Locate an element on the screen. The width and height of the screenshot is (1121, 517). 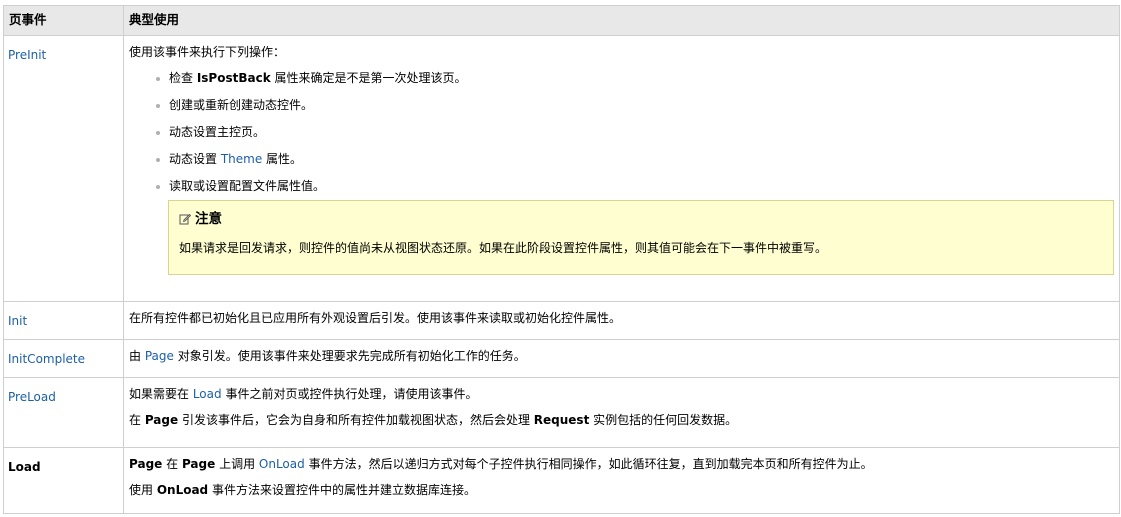
use-cell-initcomplete: 由 Page 对象引发。使用该事件来处理要求先完成所有初始化工作的任务。 is located at coordinates (621, 358).